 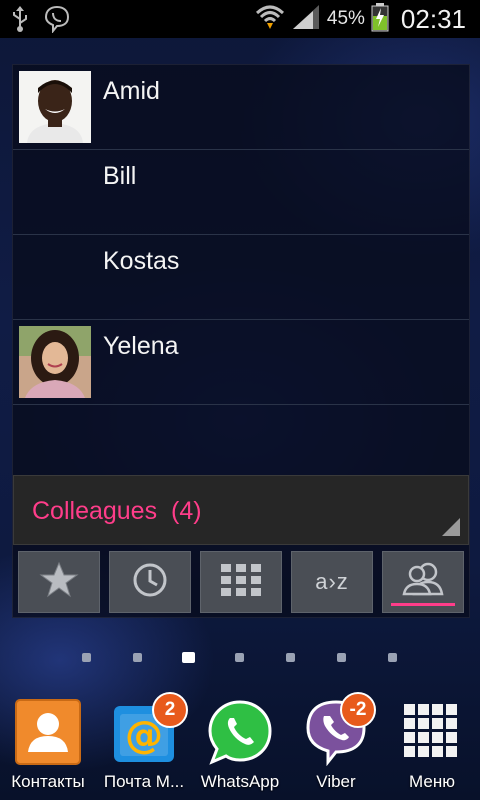 What do you see at coordinates (120, 176) in the screenshot?
I see `contact-name: Bill` at bounding box center [120, 176].